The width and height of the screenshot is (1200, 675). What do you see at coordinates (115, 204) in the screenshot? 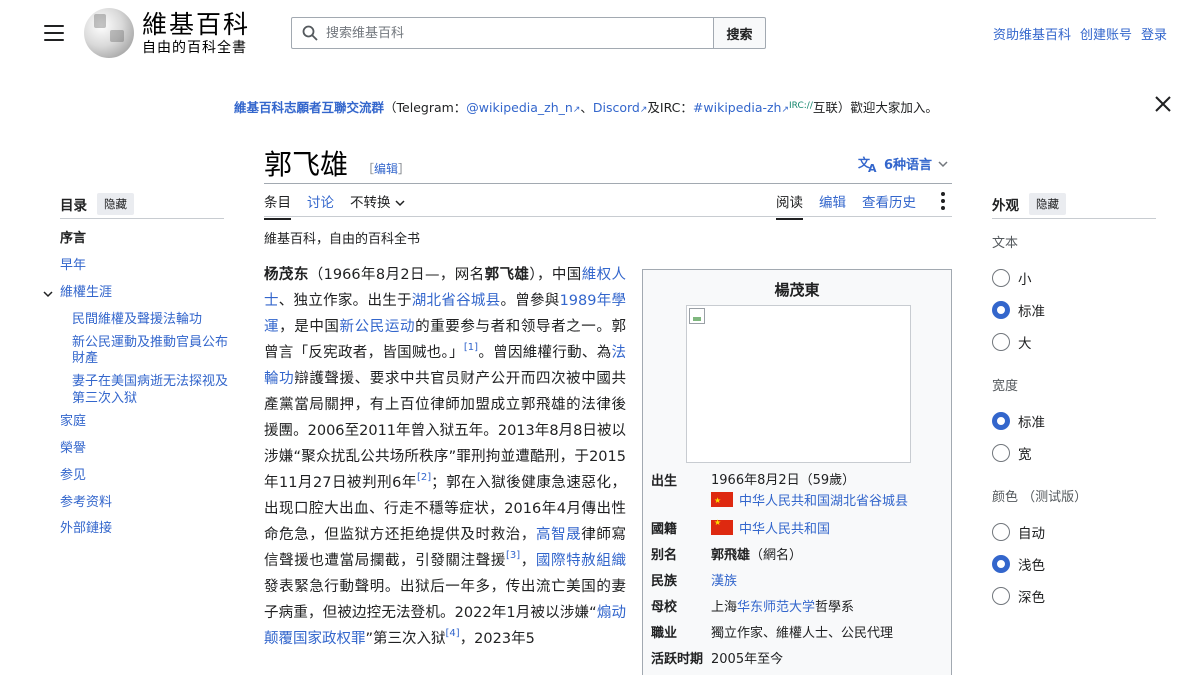
I see `toc-hide-button: 隐藏` at bounding box center [115, 204].